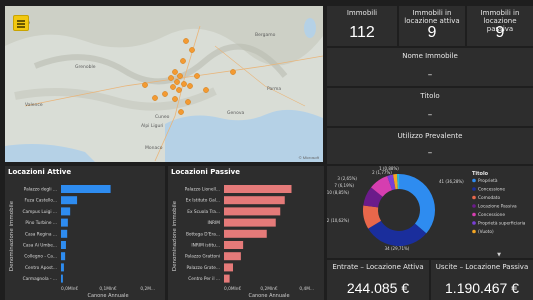 This screenshot has width=533, height=300. I want to click on legend-label: Proprietà, so click(488, 180).